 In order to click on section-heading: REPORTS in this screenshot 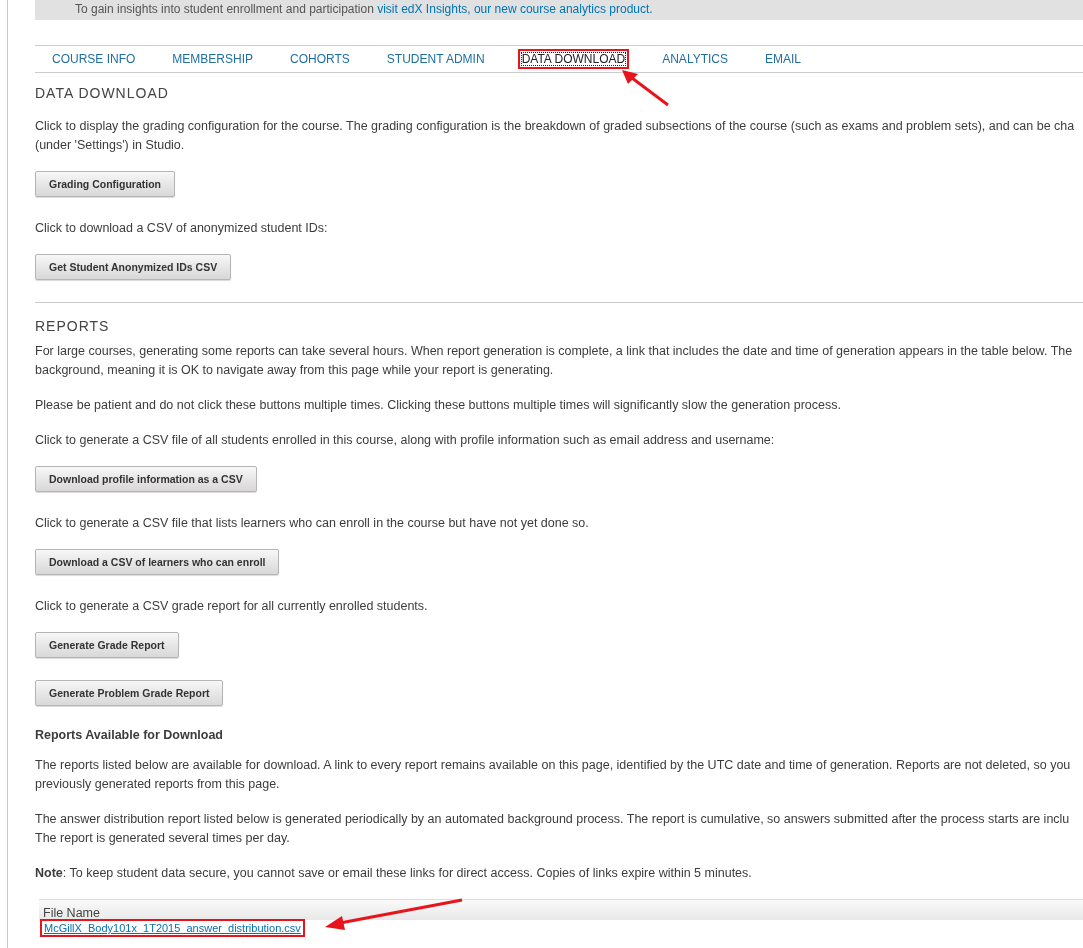, I will do `click(73, 326)`.